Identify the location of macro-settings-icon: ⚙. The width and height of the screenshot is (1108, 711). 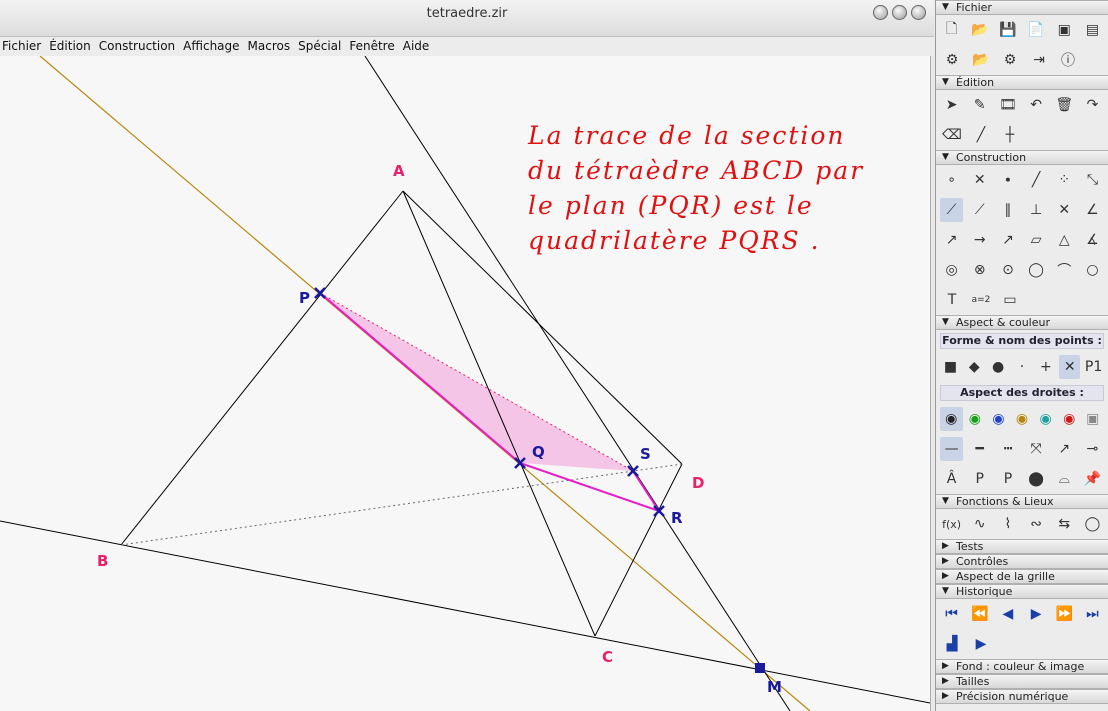
(1010, 60).